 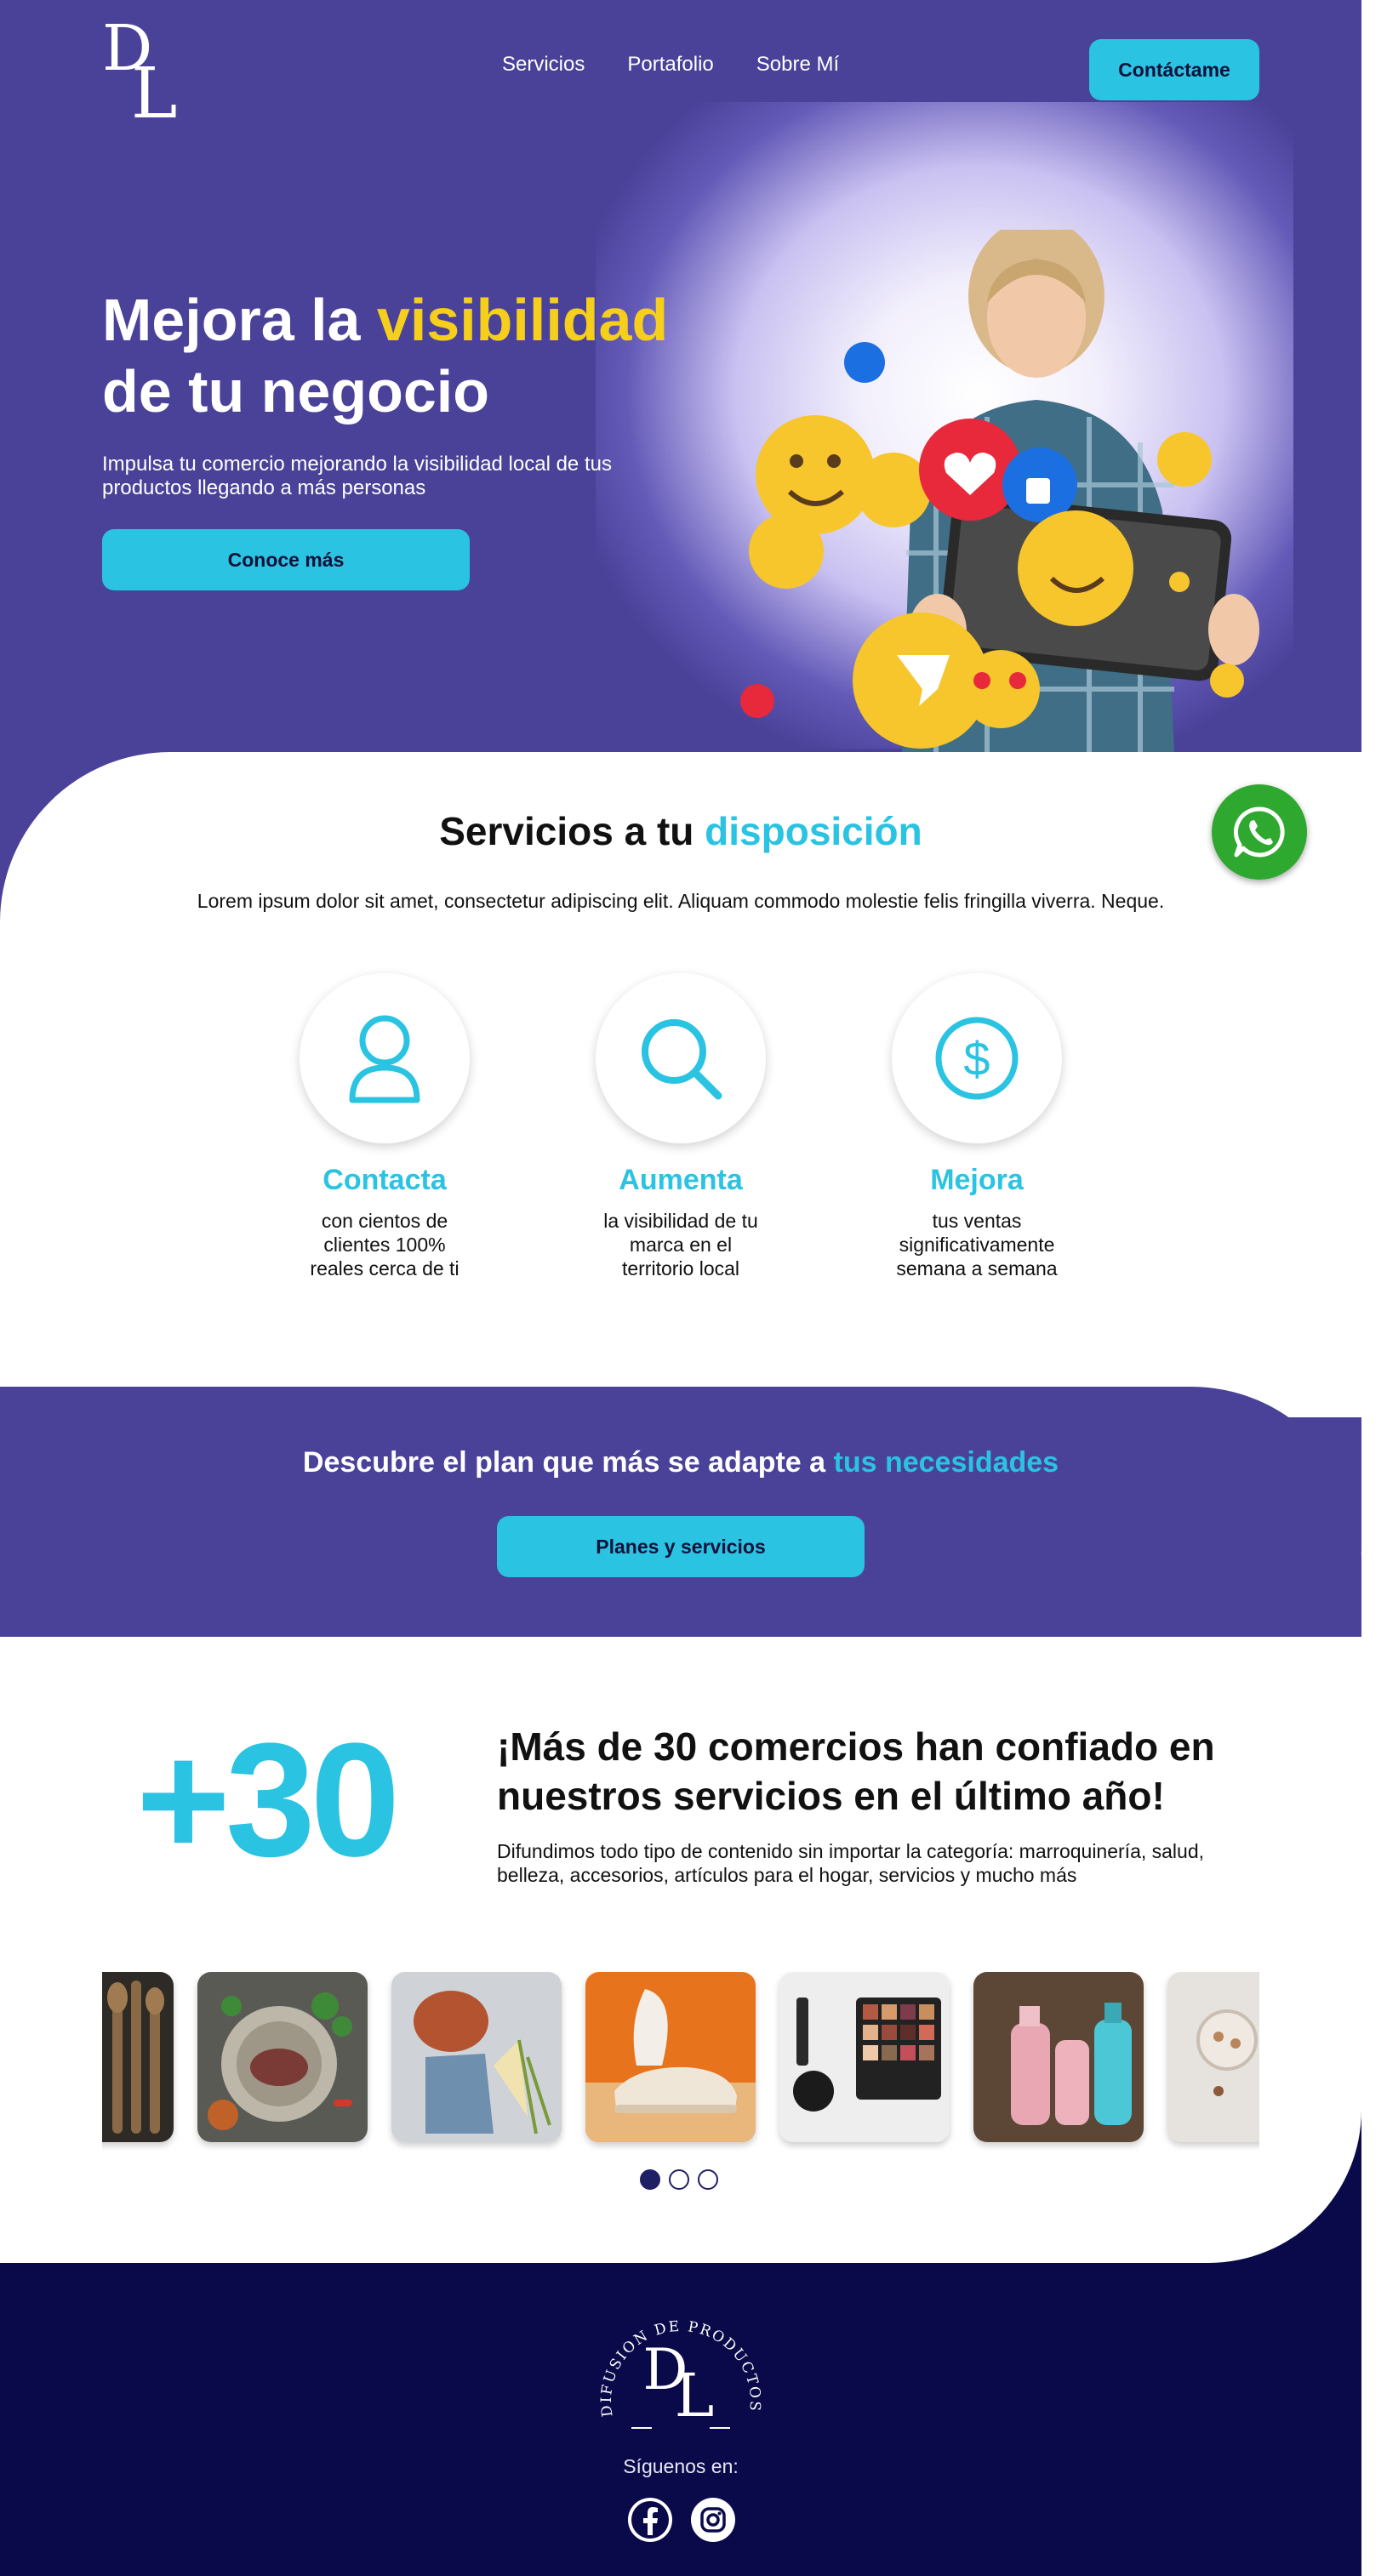 I want to click on search-icon, so click(x=682, y=1059).